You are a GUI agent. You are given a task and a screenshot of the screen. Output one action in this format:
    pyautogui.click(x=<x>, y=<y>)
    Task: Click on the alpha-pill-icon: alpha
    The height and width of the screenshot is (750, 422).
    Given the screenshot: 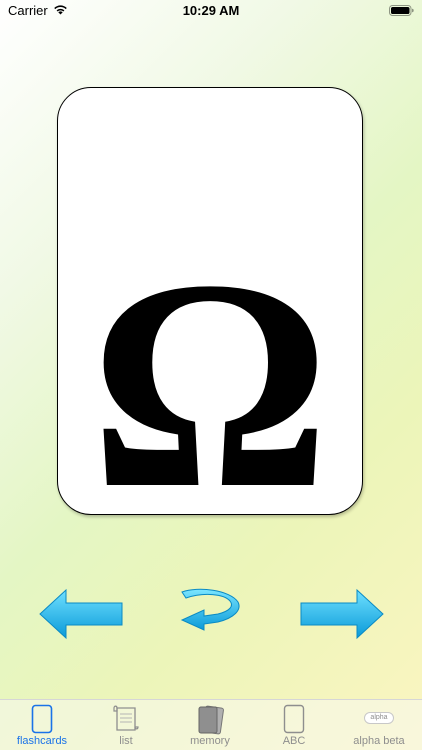 What is the action you would take?
    pyautogui.click(x=379, y=718)
    